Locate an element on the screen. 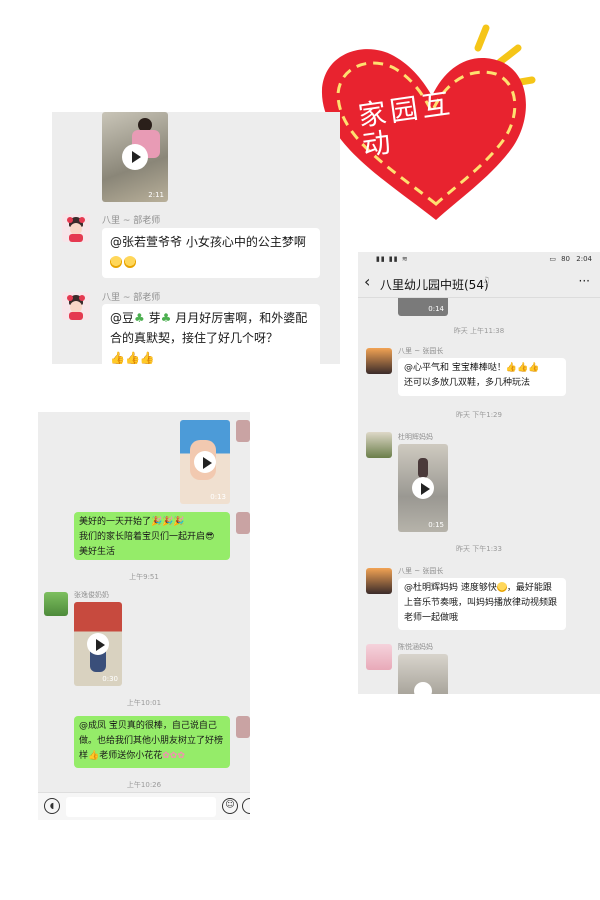  video-message: 0:30 is located at coordinates (98, 644).